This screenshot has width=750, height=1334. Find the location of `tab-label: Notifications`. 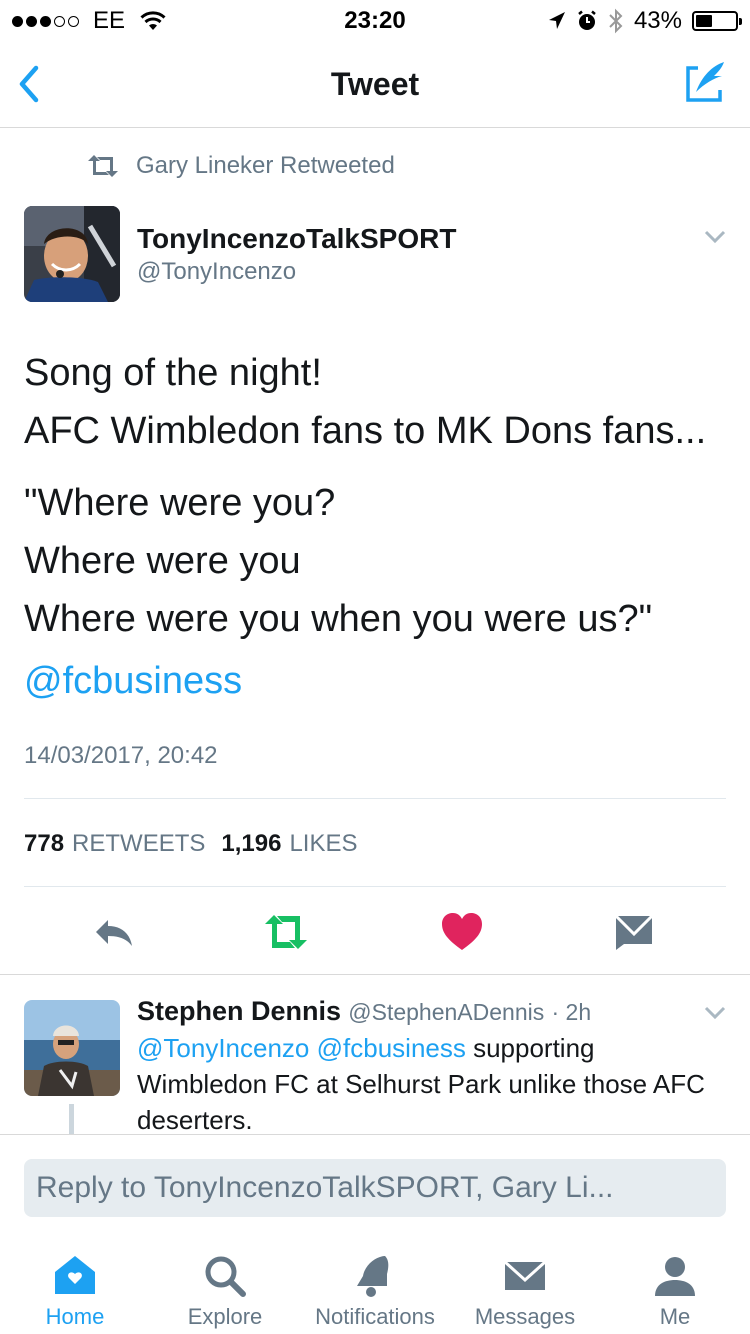

tab-label: Notifications is located at coordinates (375, 1316).